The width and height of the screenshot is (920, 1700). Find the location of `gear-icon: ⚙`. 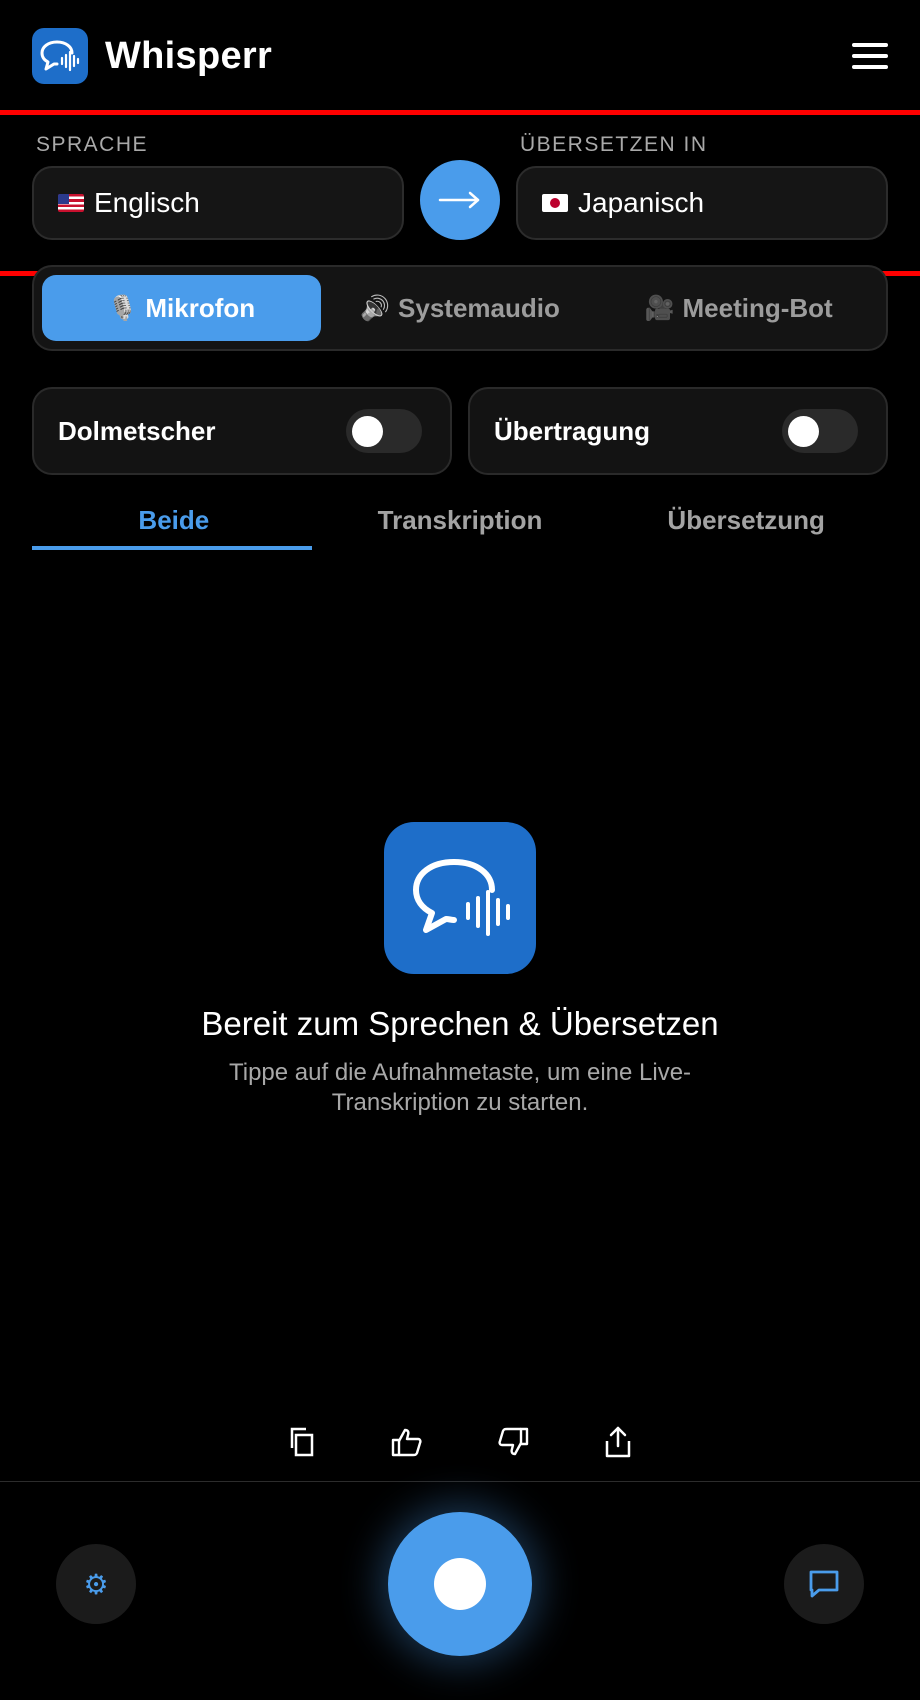

gear-icon: ⚙ is located at coordinates (96, 1584).